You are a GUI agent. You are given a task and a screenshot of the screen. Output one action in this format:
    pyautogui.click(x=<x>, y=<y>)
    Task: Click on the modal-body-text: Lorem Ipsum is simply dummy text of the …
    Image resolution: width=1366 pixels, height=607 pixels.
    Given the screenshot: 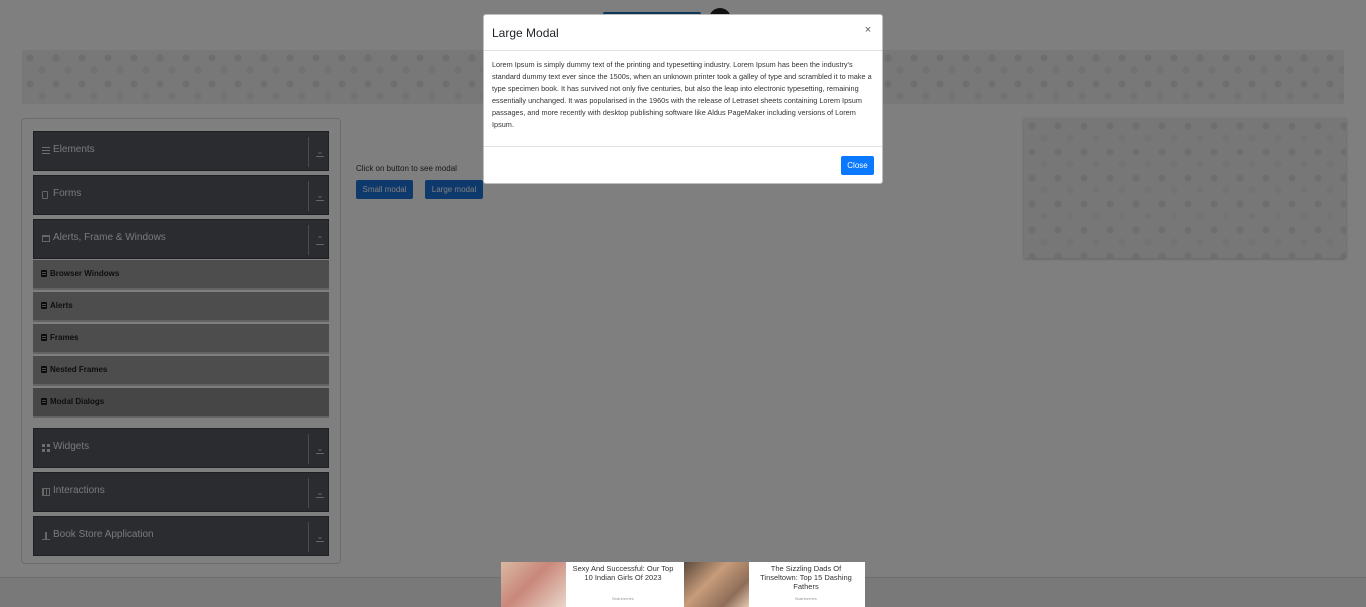 What is the action you would take?
    pyautogui.click(x=682, y=94)
    